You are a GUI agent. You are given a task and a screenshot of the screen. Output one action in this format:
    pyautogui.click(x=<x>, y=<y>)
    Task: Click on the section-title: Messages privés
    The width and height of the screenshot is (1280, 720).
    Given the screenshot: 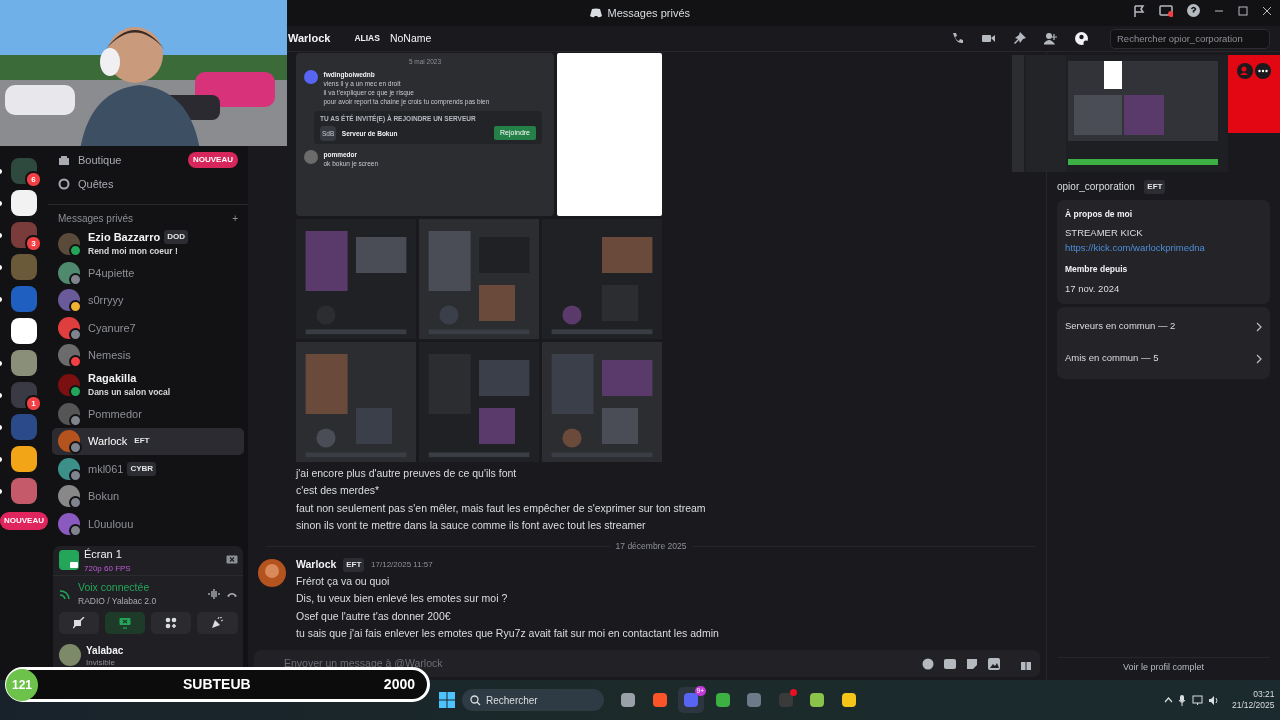 What is the action you would take?
    pyautogui.click(x=96, y=219)
    